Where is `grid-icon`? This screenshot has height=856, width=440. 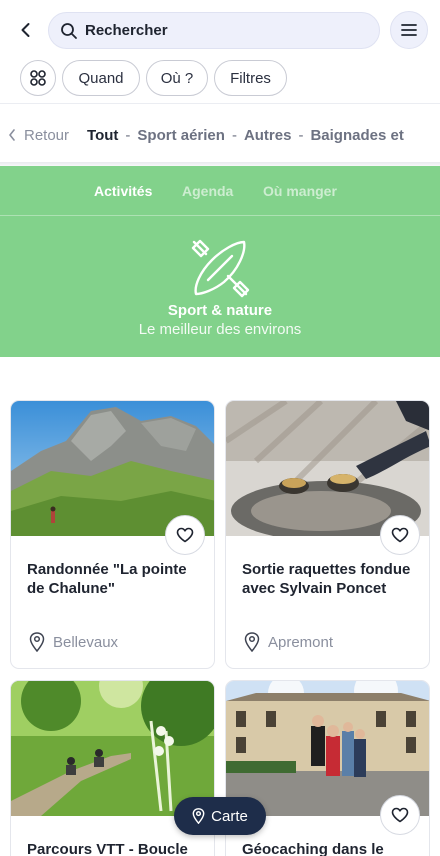 grid-icon is located at coordinates (38, 78).